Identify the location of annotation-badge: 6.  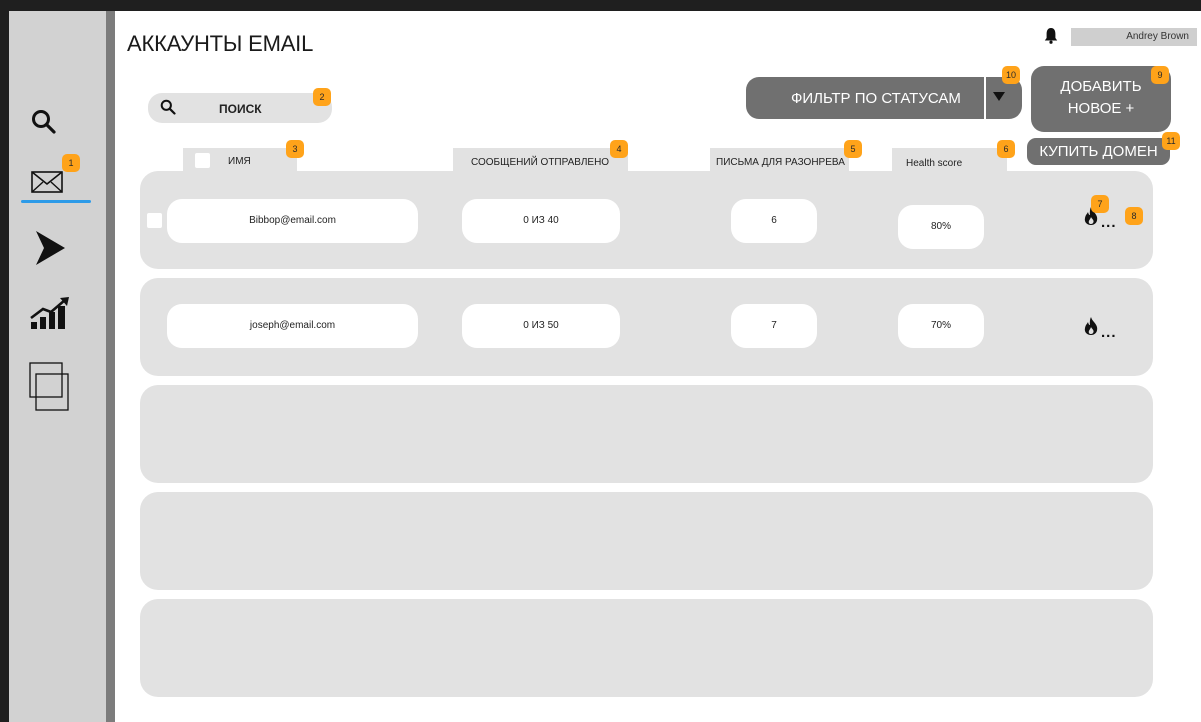
(1006, 149).